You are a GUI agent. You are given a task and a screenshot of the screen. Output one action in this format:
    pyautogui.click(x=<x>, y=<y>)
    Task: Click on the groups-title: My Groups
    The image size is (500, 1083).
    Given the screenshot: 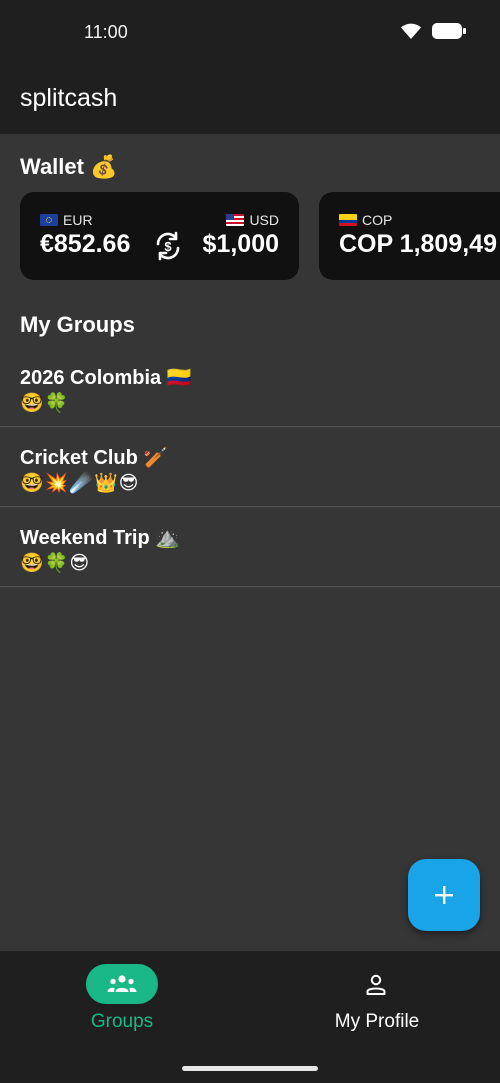 What is the action you would take?
    pyautogui.click(x=77, y=324)
    